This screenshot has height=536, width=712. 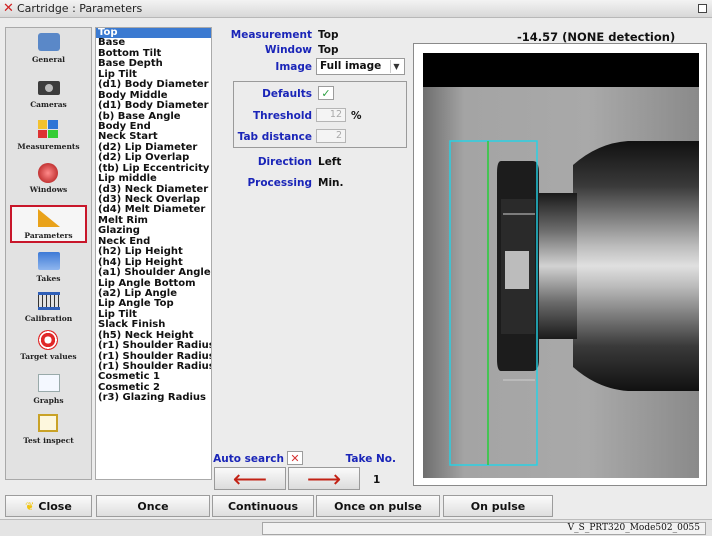 What do you see at coordinates (153, 105) in the screenshot?
I see `list-item: (d1) Body Diameter` at bounding box center [153, 105].